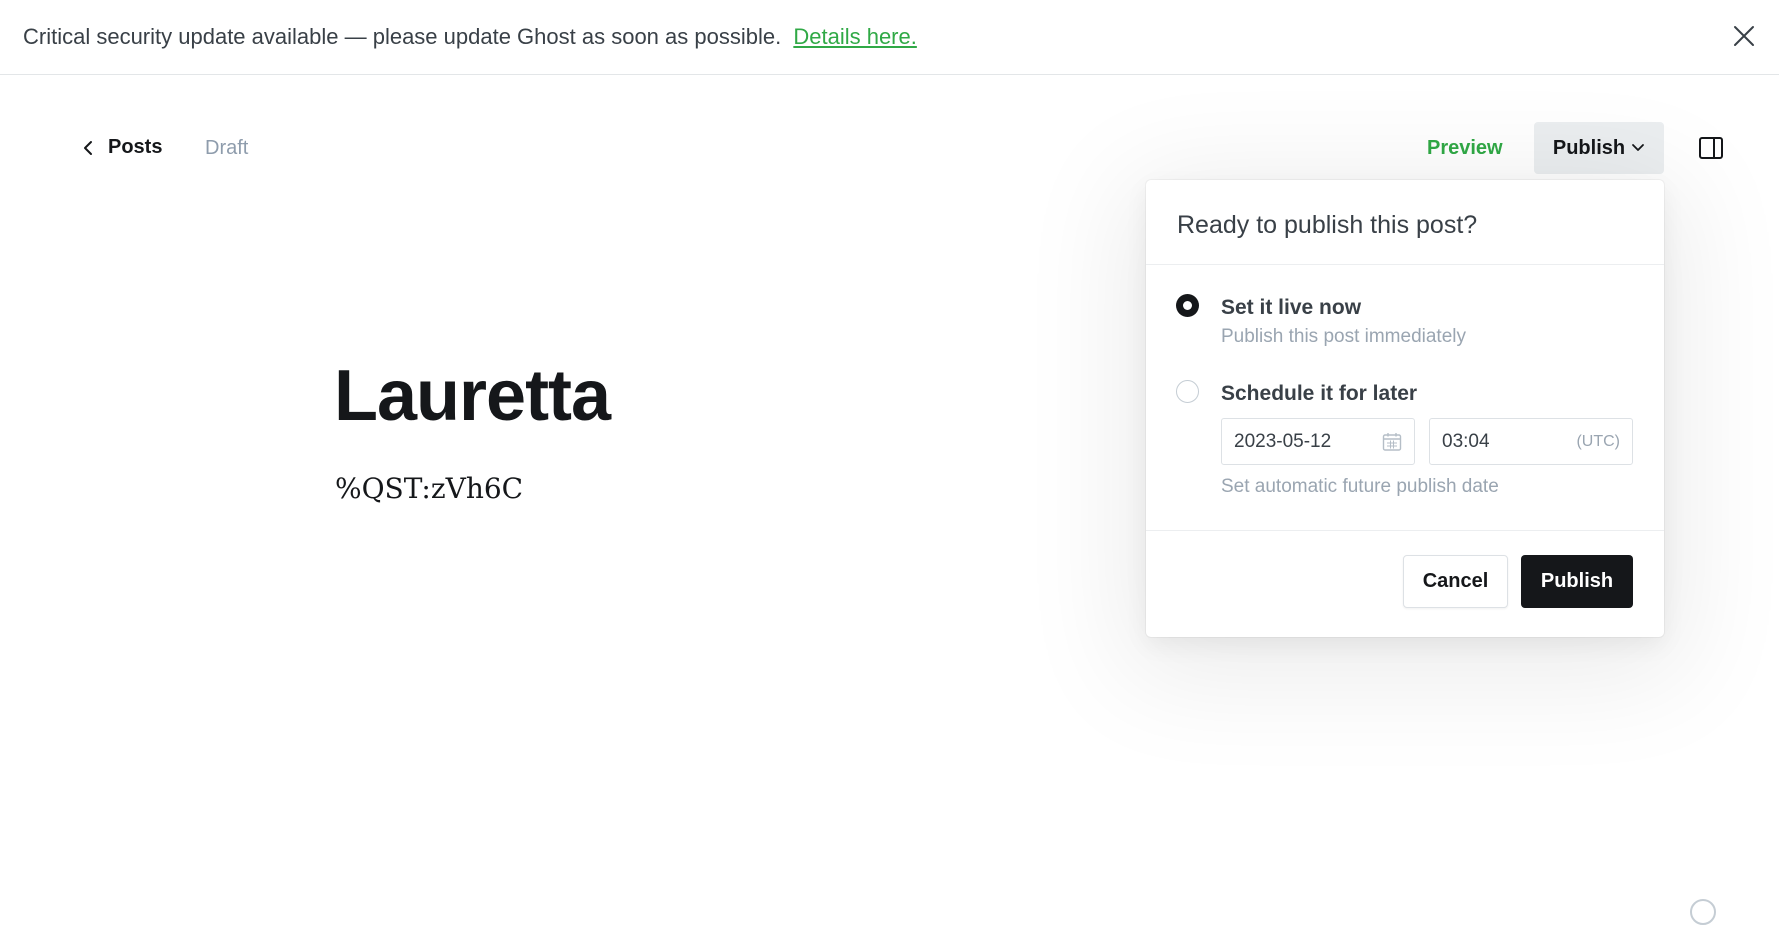 The image size is (1779, 925). Describe the element at coordinates (1455, 581) in the screenshot. I see `cancel-button: Cancel` at that location.